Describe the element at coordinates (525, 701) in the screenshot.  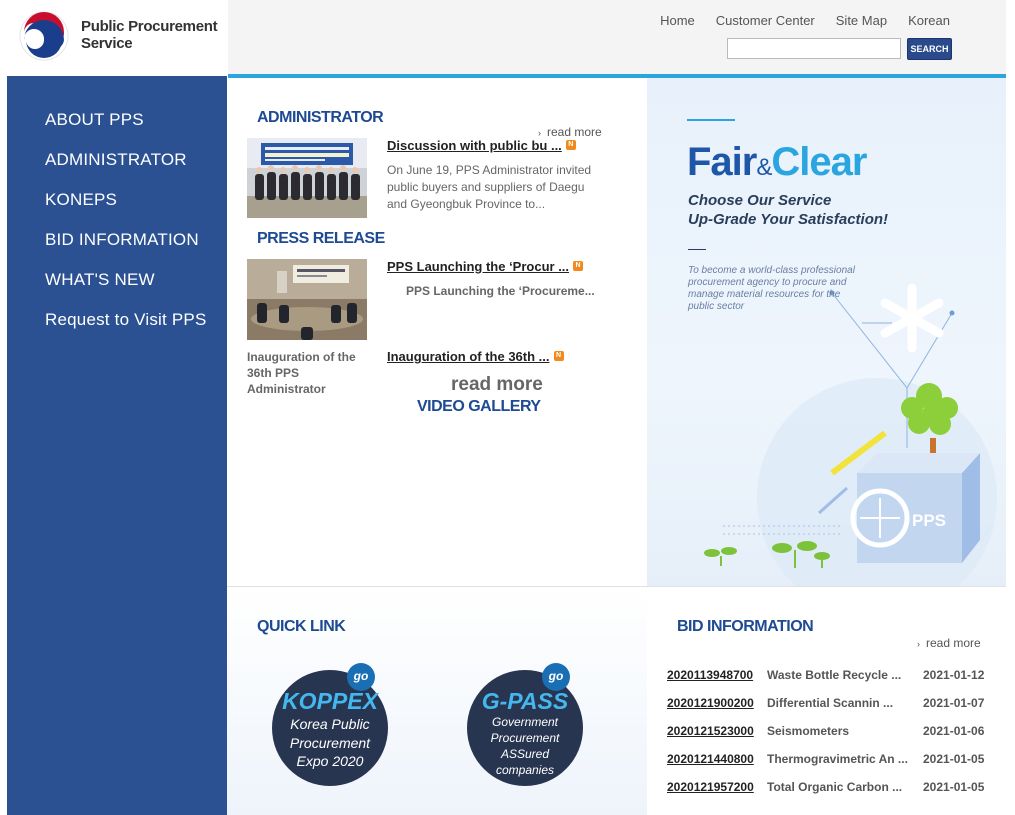
I see `gpass-title: G-PASS` at that location.